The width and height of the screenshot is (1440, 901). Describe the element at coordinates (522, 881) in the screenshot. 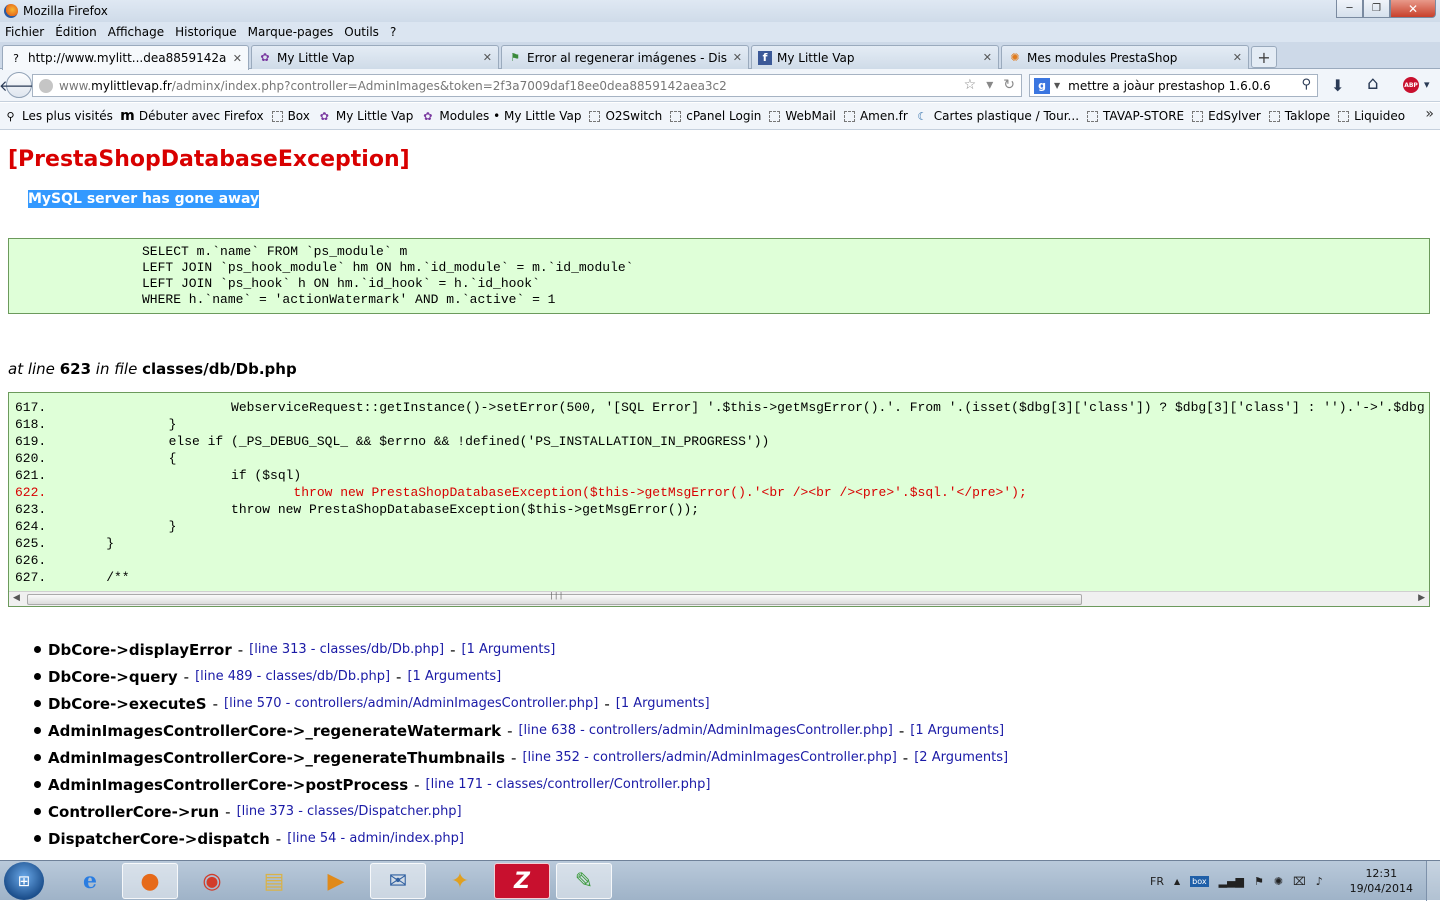

I see `filezilla-icon: Z` at that location.